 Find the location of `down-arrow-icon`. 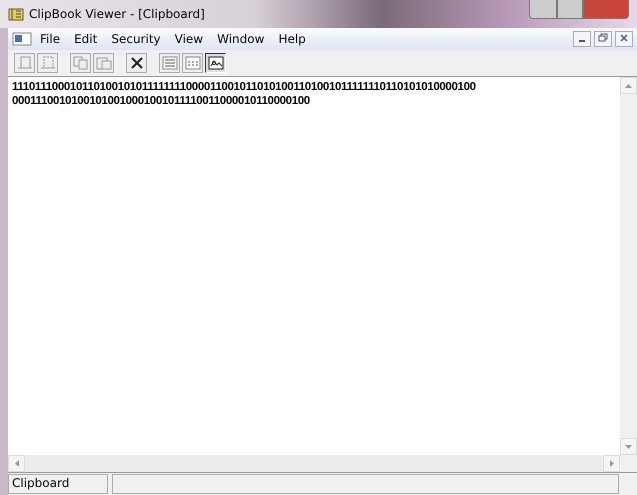

down-arrow-icon is located at coordinates (628, 446).